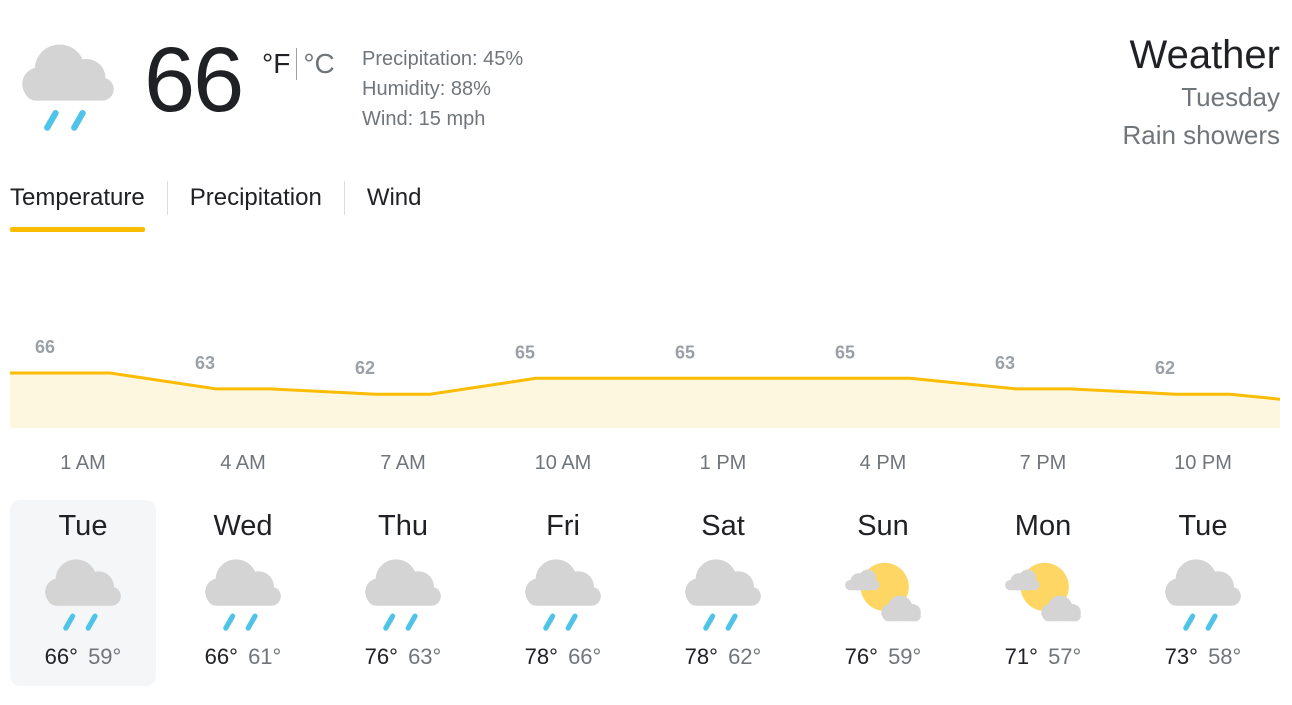 This screenshot has width=1292, height=705. I want to click on low-temperature: 62°, so click(745, 656).